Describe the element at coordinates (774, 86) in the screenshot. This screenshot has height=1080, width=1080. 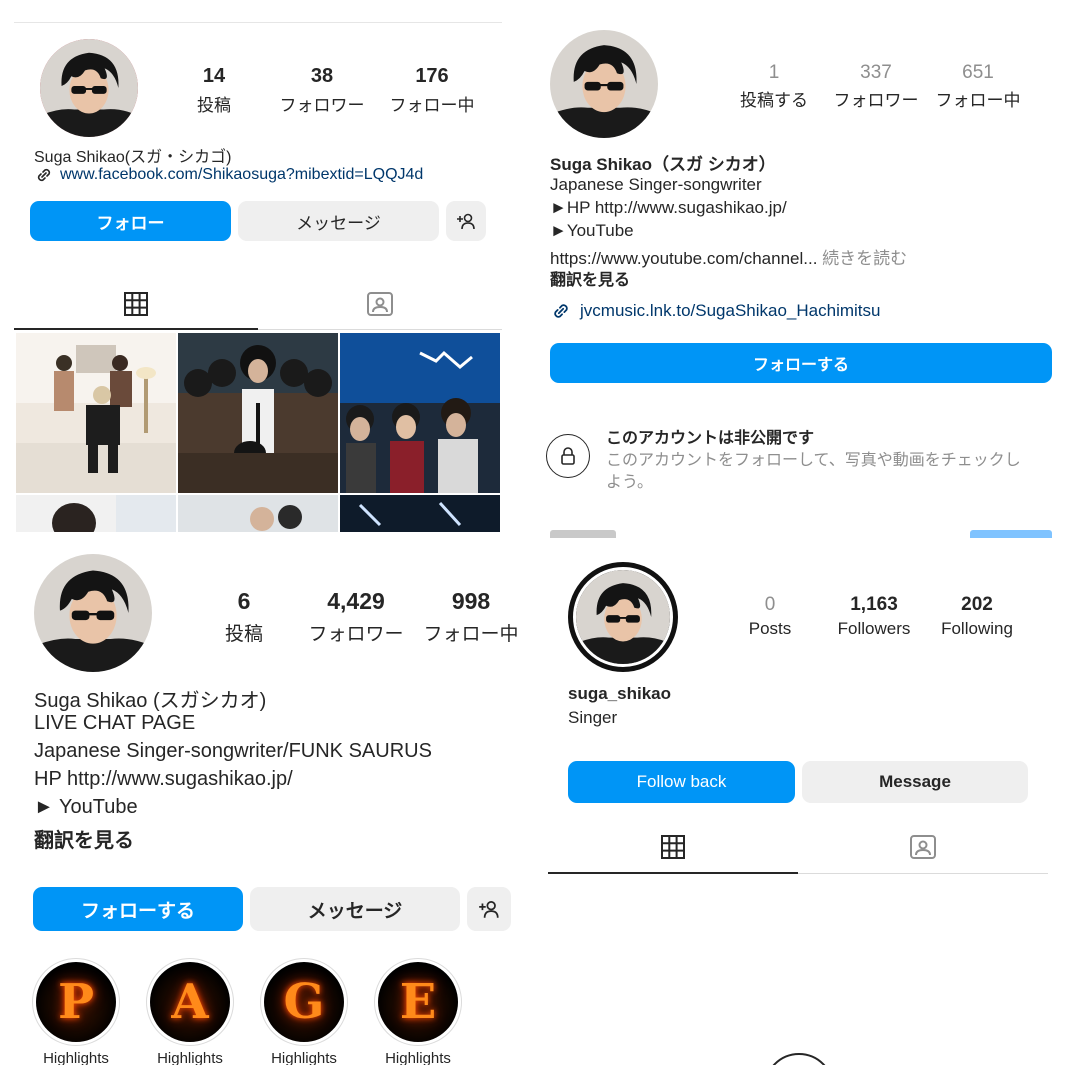
I see `posts-count: 1 投稿する` at that location.